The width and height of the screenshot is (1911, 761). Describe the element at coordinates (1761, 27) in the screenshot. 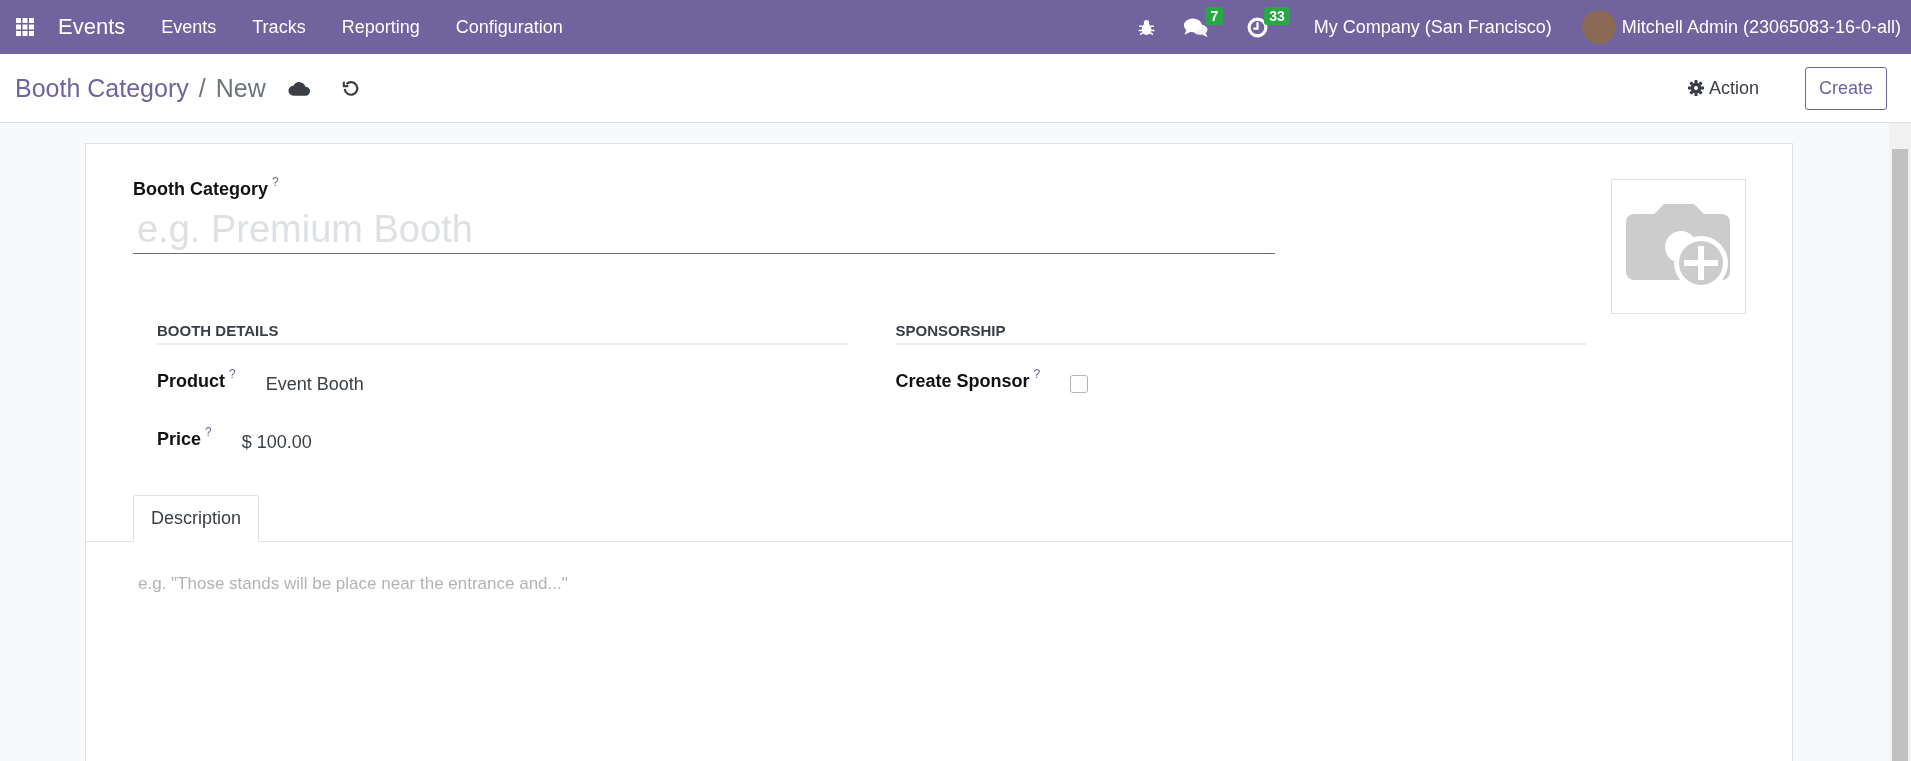

I see `user-menu: Mitchell Admin (23065083-16-0-all)` at that location.